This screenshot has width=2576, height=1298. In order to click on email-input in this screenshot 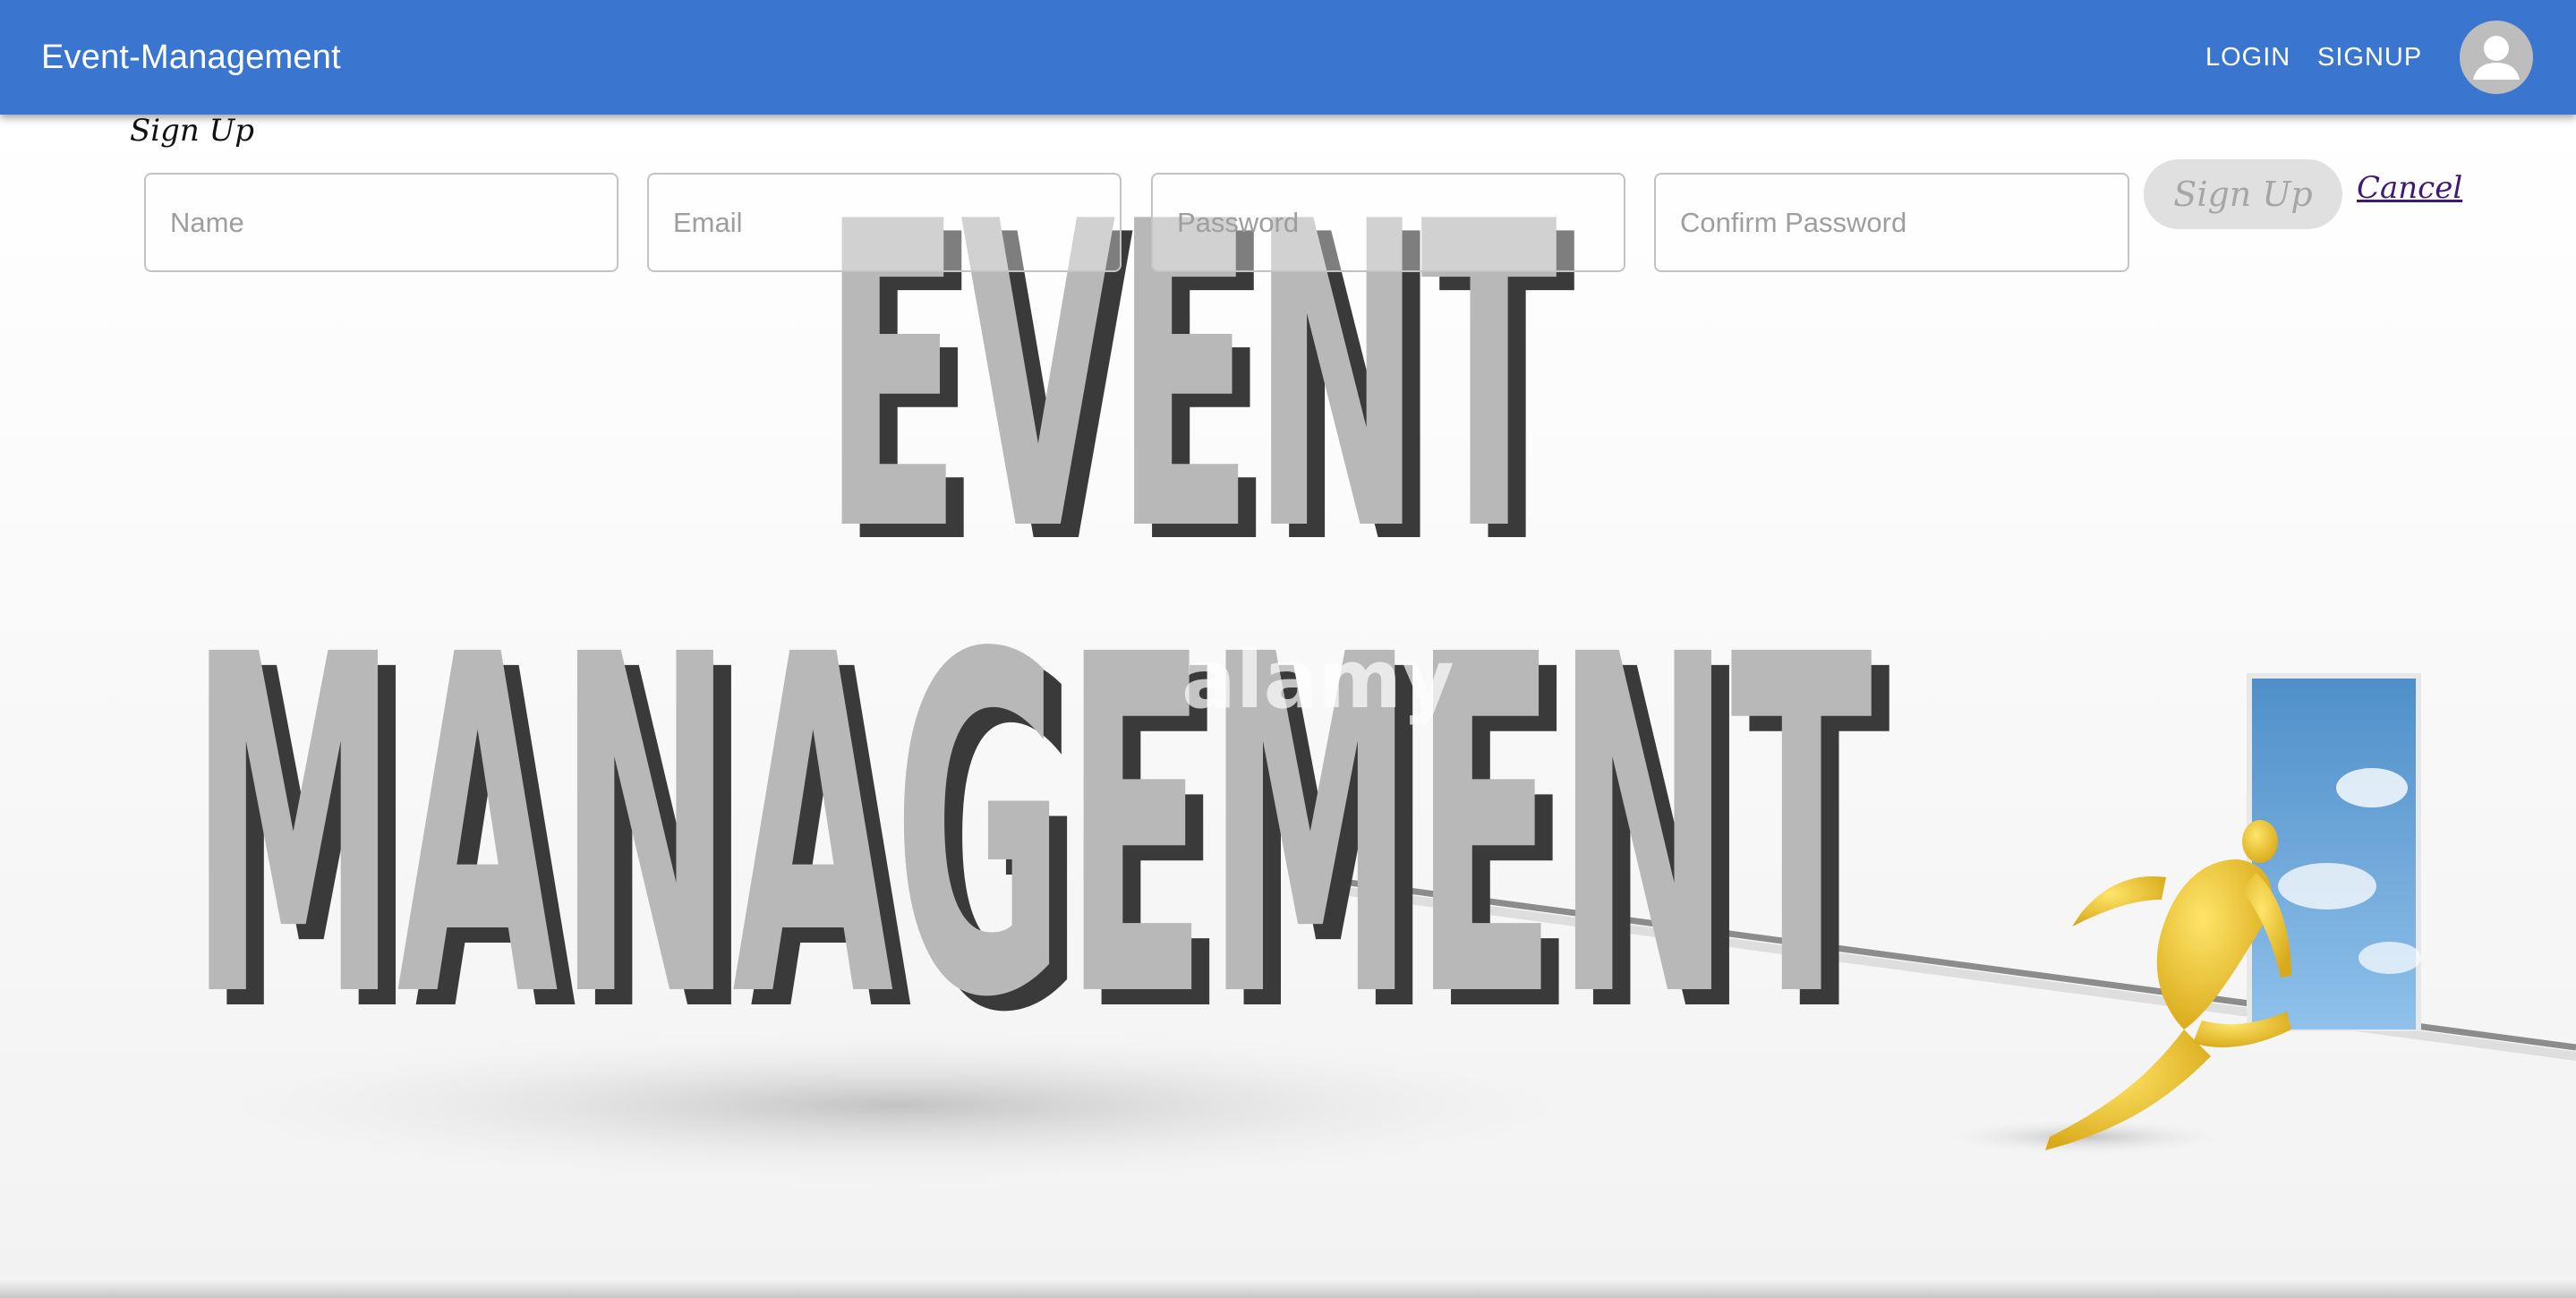, I will do `click(884, 222)`.